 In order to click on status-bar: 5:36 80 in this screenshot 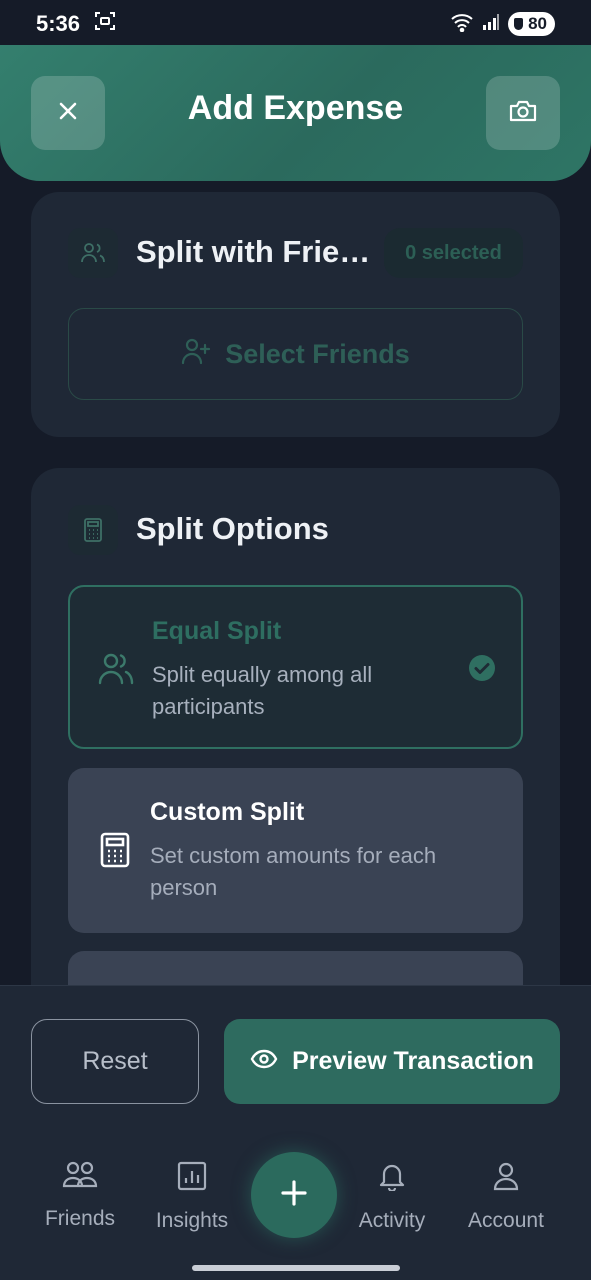, I will do `click(295, 24)`.